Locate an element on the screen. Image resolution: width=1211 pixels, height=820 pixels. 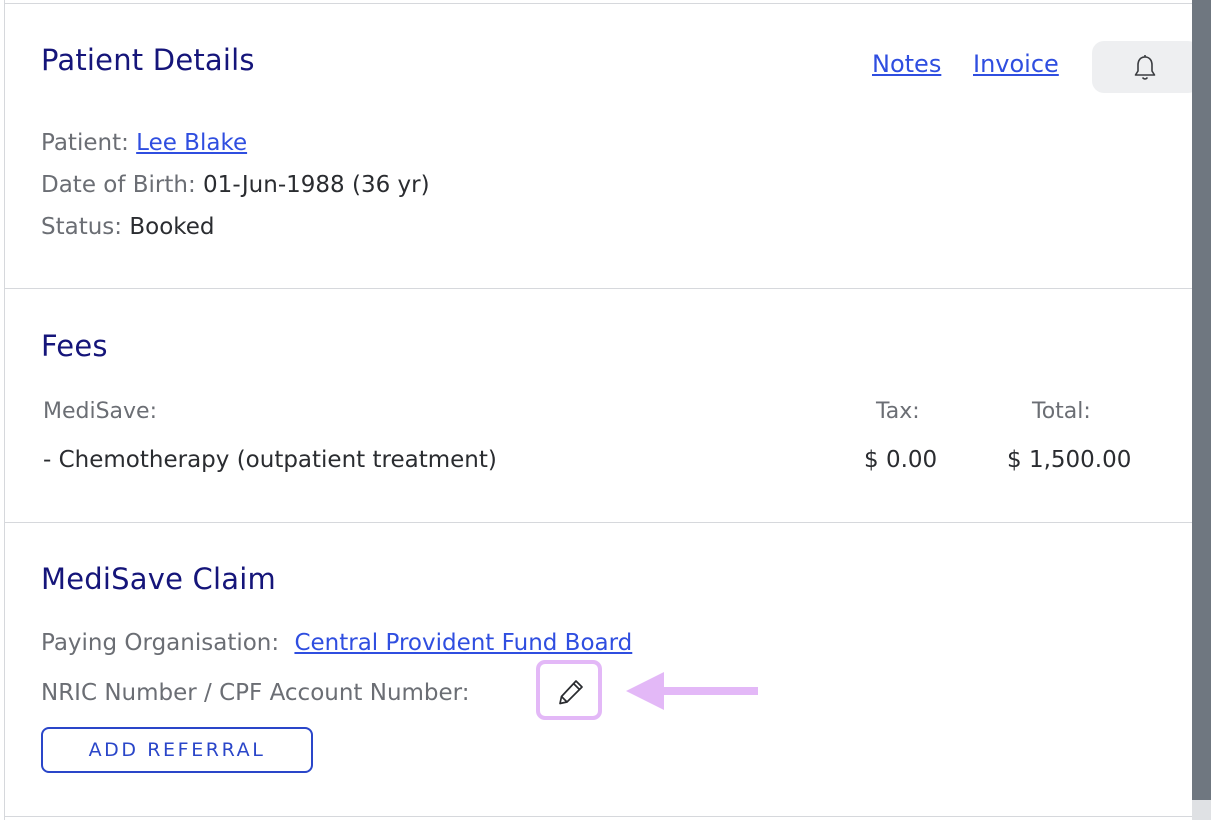
fee-item-total: $ 1,500.00 is located at coordinates (1069, 460).